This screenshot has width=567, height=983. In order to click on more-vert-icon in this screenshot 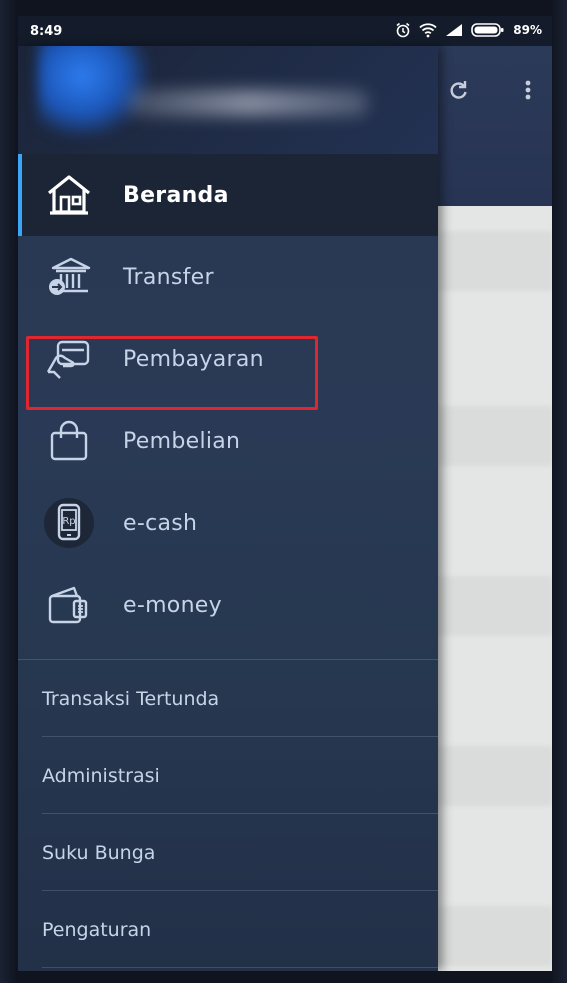, I will do `click(528, 90)`.